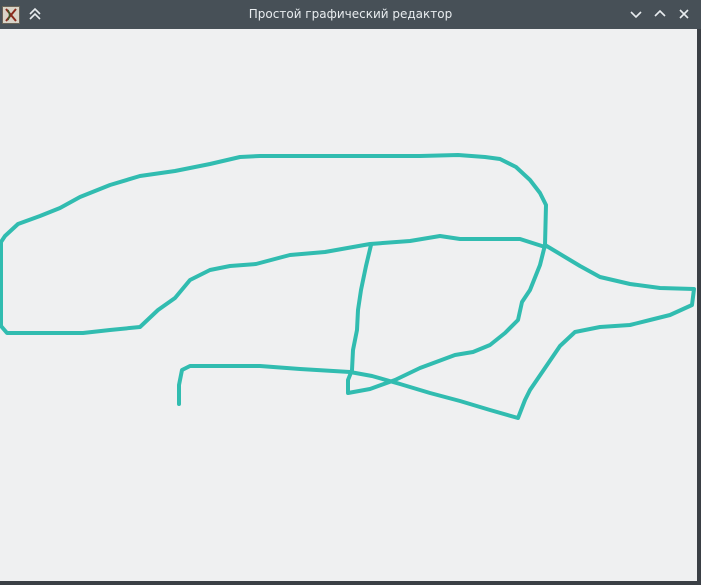 Image resolution: width=701 pixels, height=585 pixels. I want to click on chevron-down-icon, so click(636, 15).